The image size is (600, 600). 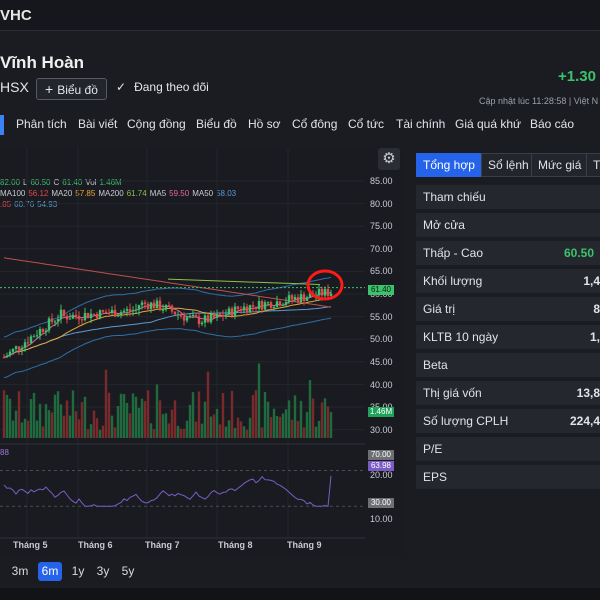 What do you see at coordinates (103, 571) in the screenshot?
I see `range-3y: 3y` at bounding box center [103, 571].